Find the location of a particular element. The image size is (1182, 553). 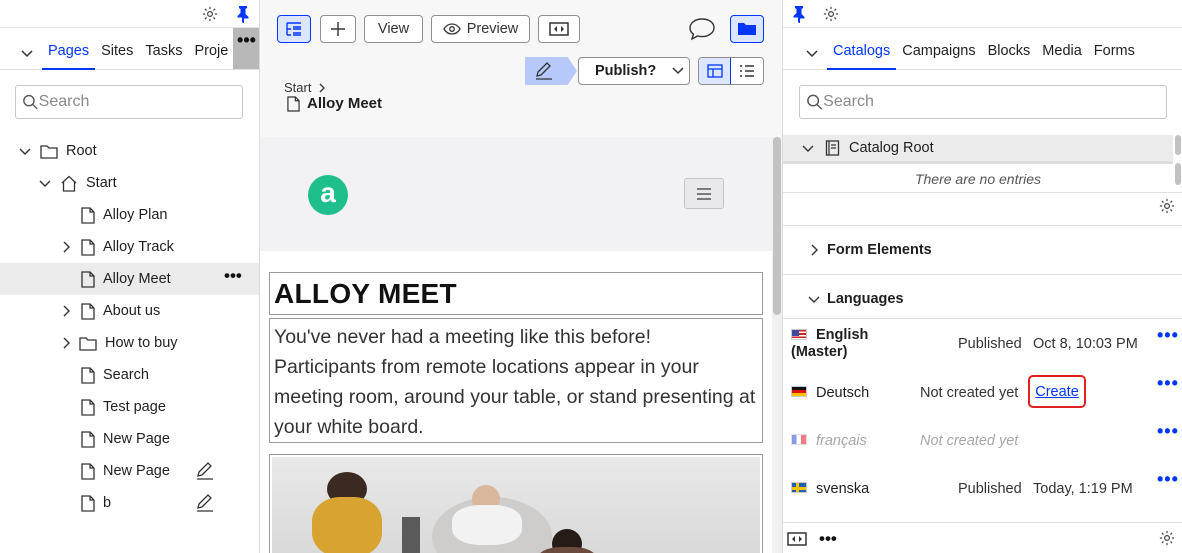

add-button is located at coordinates (338, 29).